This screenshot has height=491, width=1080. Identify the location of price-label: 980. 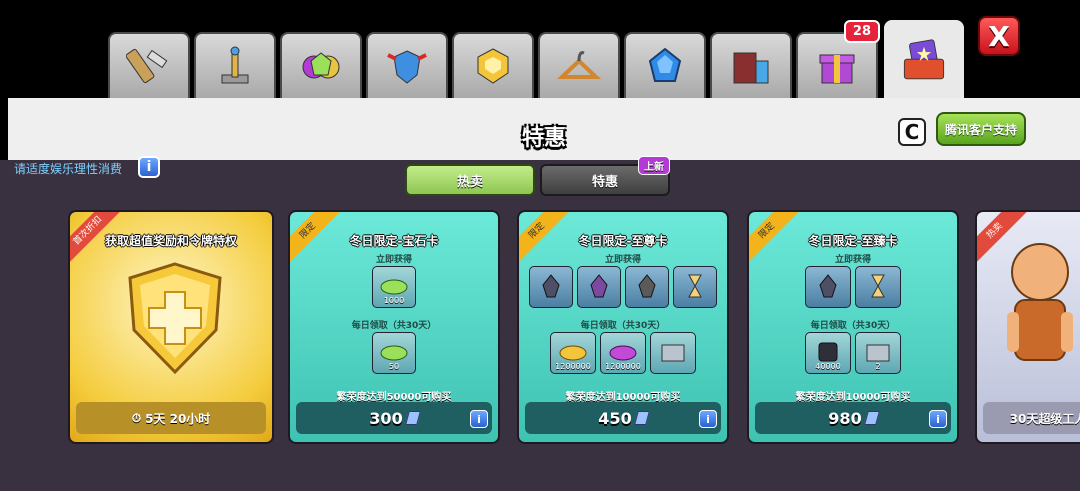
(845, 418).